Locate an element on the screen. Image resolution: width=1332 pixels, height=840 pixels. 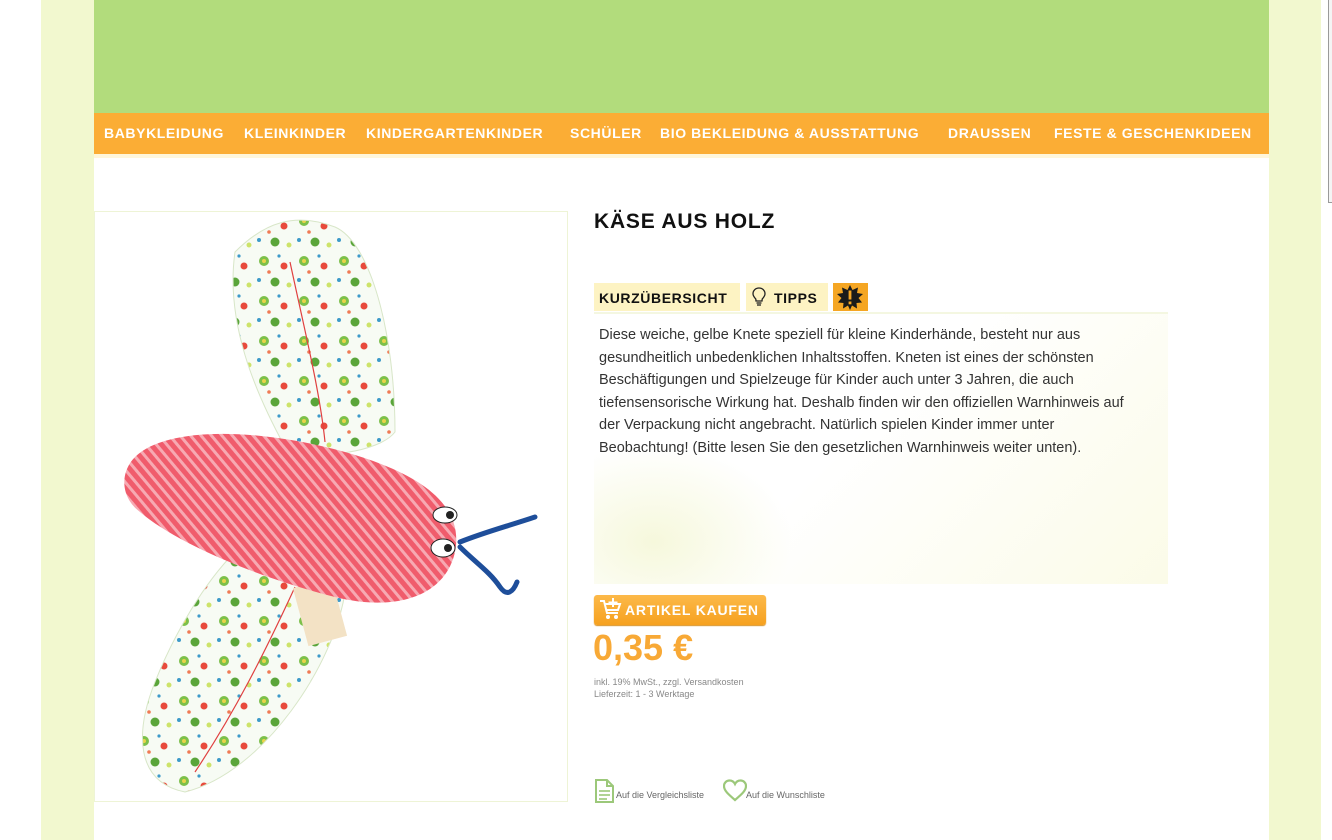
buy-button: ARTIKEL KAUFEN is located at coordinates (680, 610).